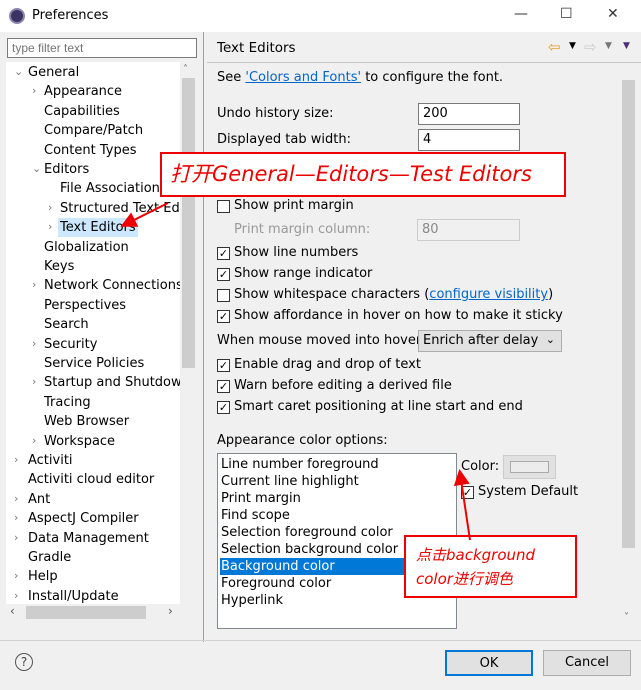  Describe the element at coordinates (59, 266) in the screenshot. I see `tree-item: Keys` at that location.